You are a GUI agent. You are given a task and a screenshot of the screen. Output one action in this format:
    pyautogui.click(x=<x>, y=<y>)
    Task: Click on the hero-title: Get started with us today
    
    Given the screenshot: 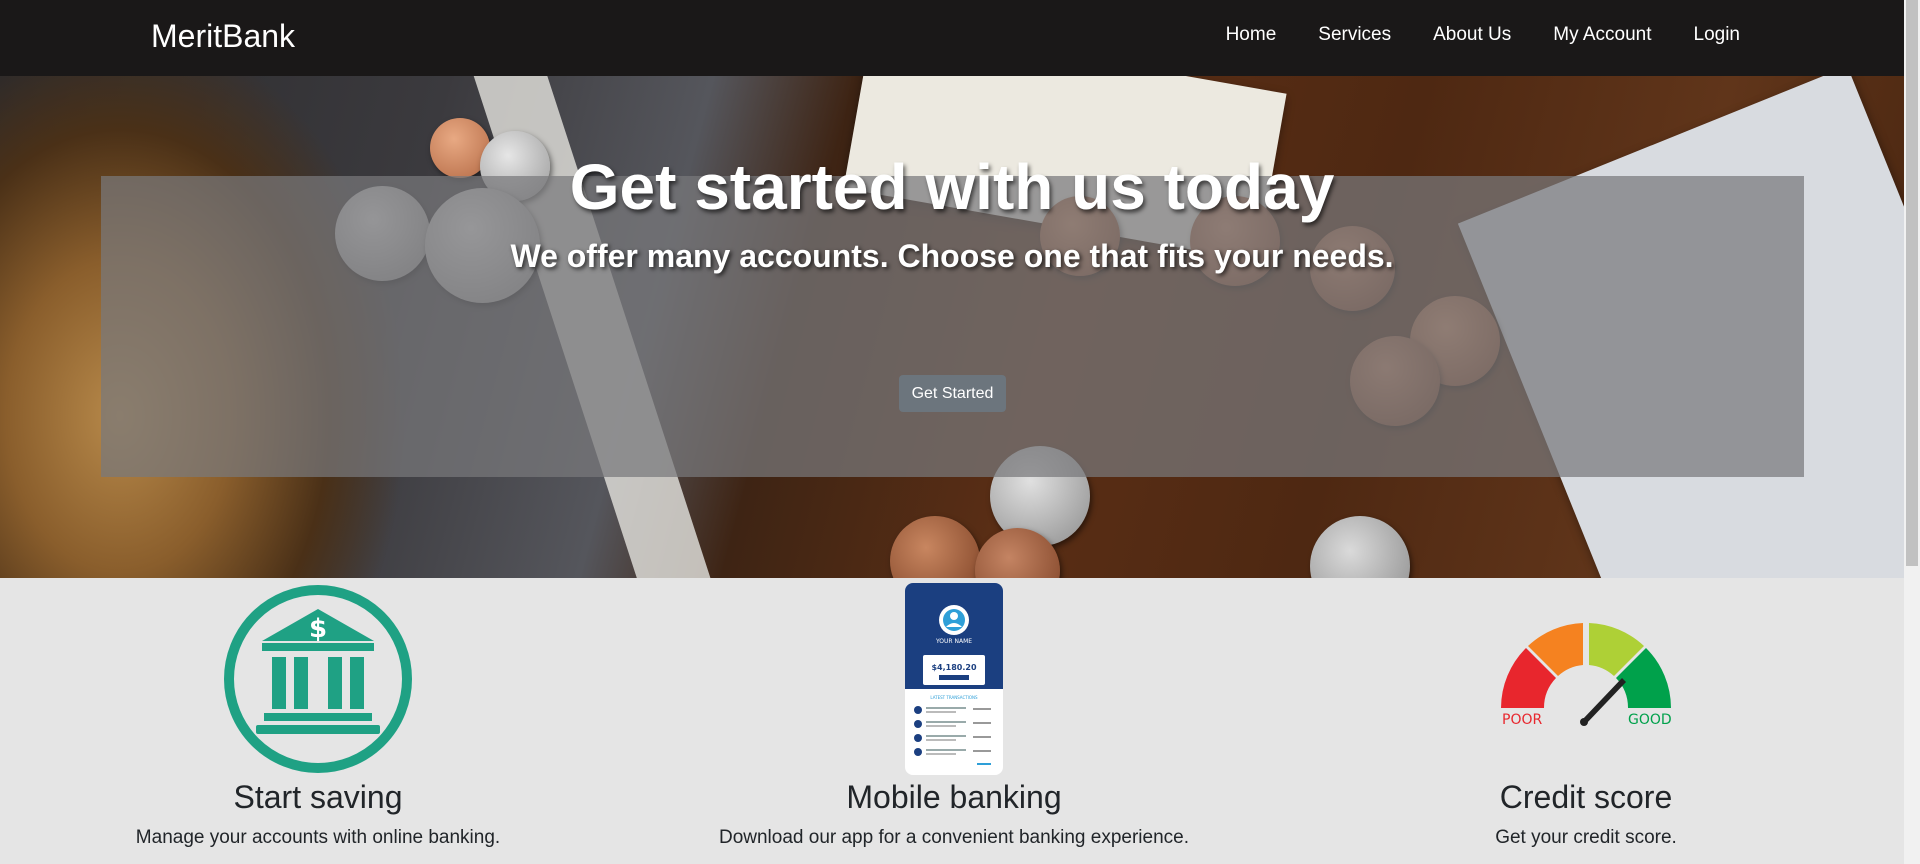 What is the action you would take?
    pyautogui.click(x=952, y=187)
    